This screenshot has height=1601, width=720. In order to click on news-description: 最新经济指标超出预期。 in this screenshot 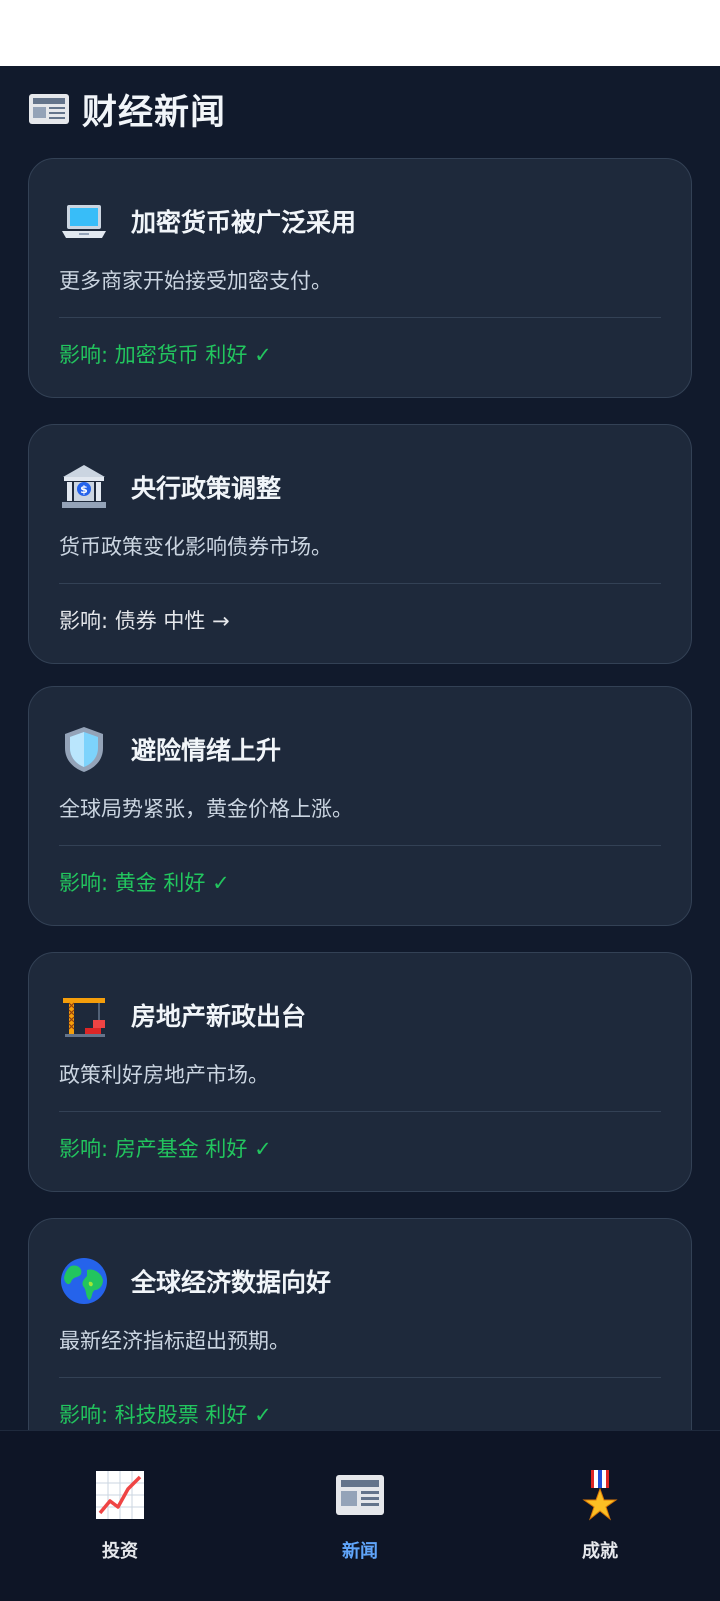, I will do `click(174, 1341)`.